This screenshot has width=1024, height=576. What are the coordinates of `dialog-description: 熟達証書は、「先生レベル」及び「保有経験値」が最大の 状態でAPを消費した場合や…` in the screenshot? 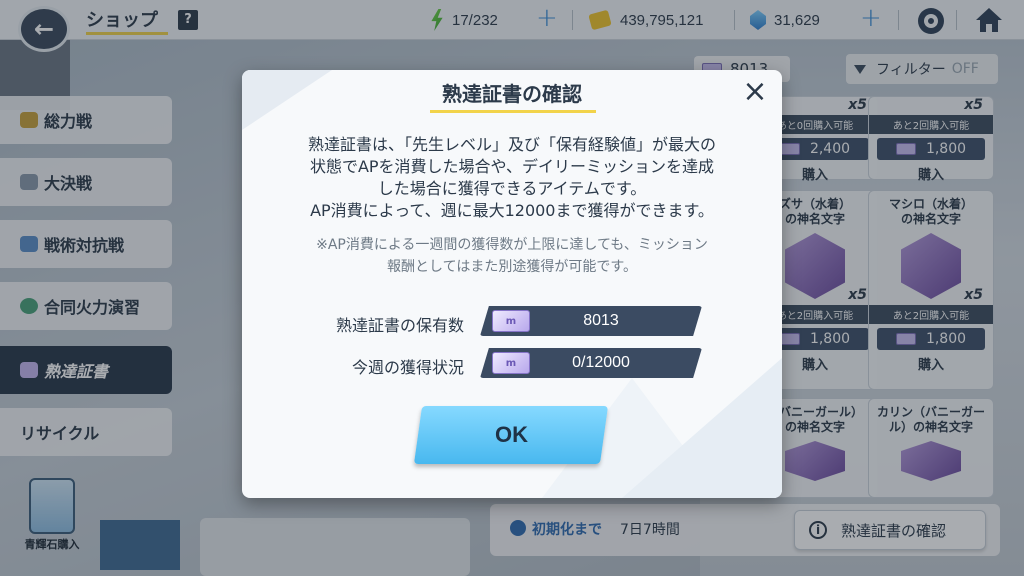 It's located at (512, 178).